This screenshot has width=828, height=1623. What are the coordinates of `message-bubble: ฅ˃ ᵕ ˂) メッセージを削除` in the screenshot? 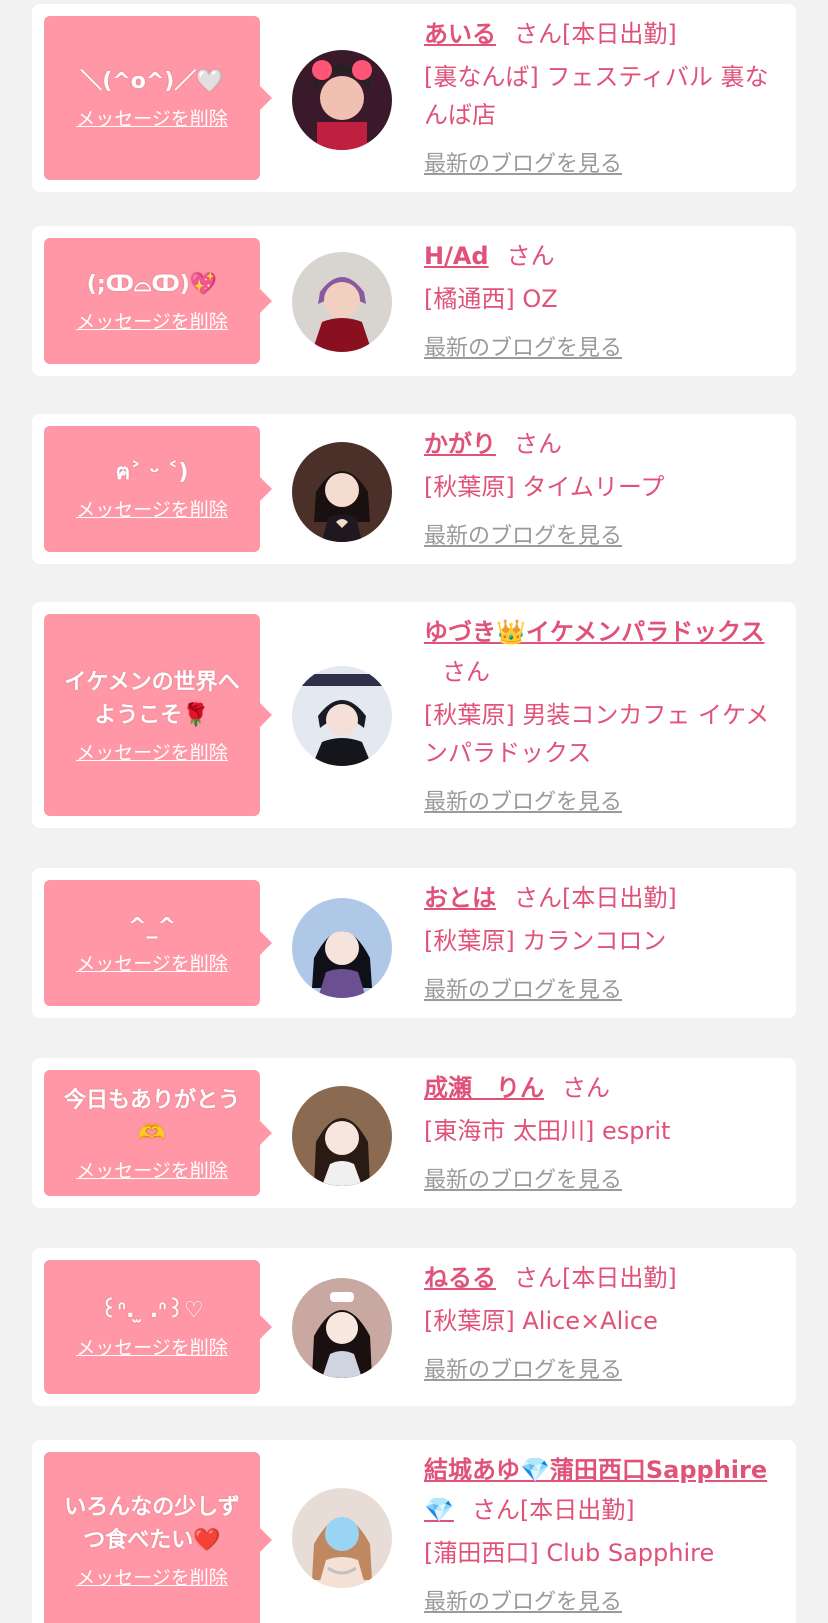 It's located at (158, 489).